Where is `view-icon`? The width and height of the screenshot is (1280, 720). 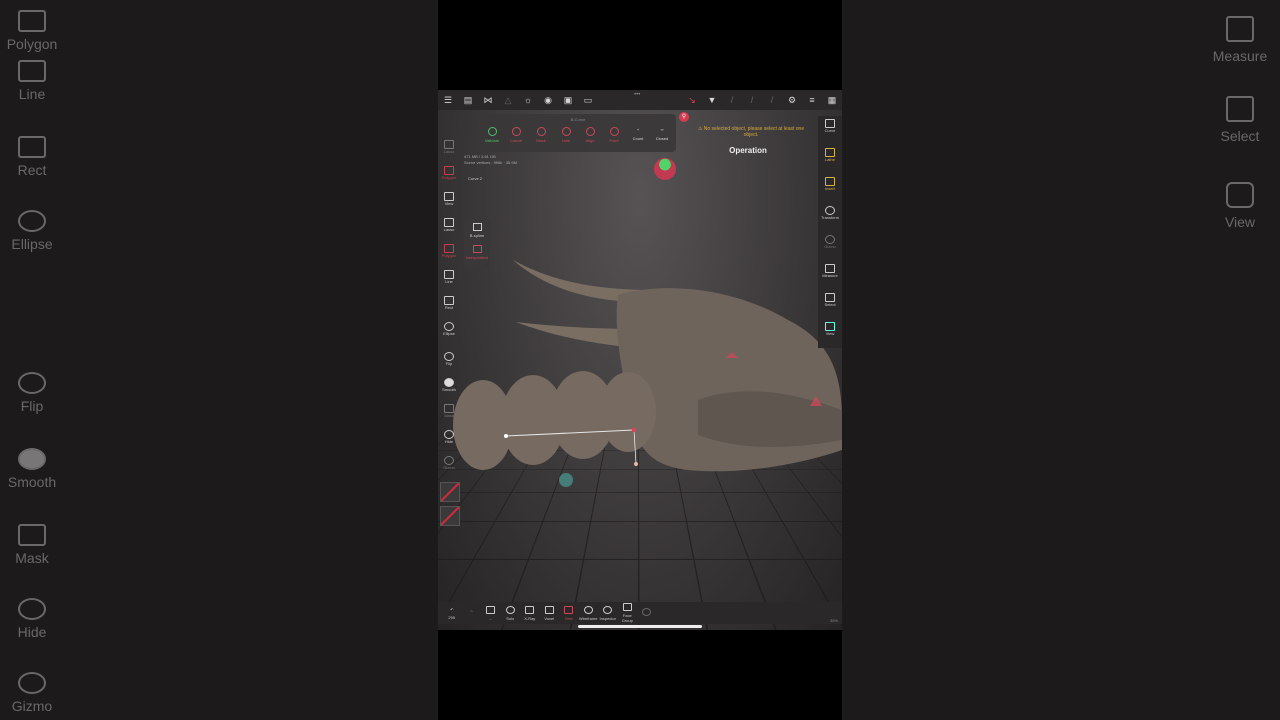
view-icon is located at coordinates (449, 196).